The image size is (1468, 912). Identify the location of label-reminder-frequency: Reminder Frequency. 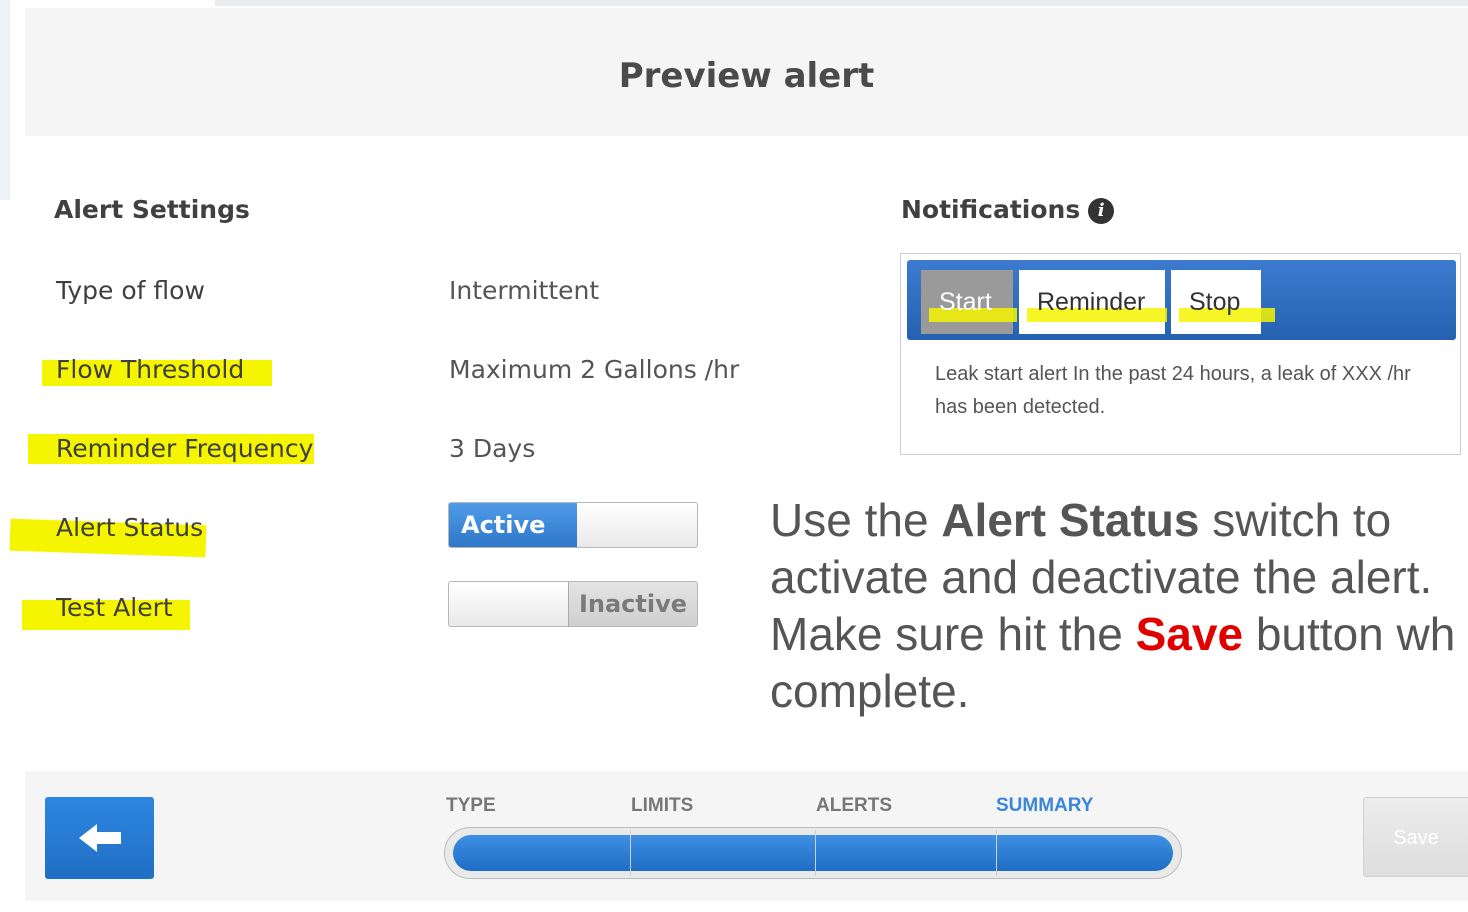
(185, 448).